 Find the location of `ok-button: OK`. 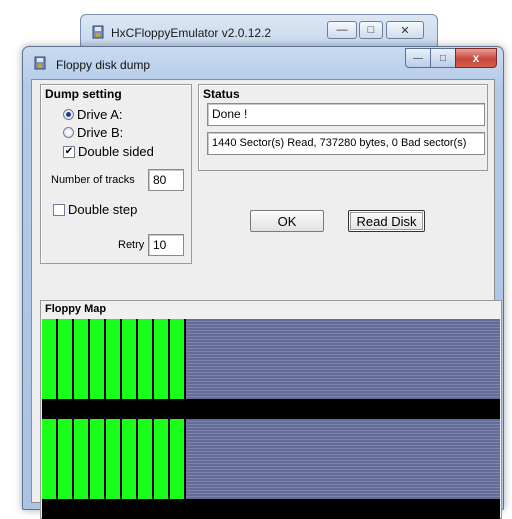

ok-button: OK is located at coordinates (287, 221).